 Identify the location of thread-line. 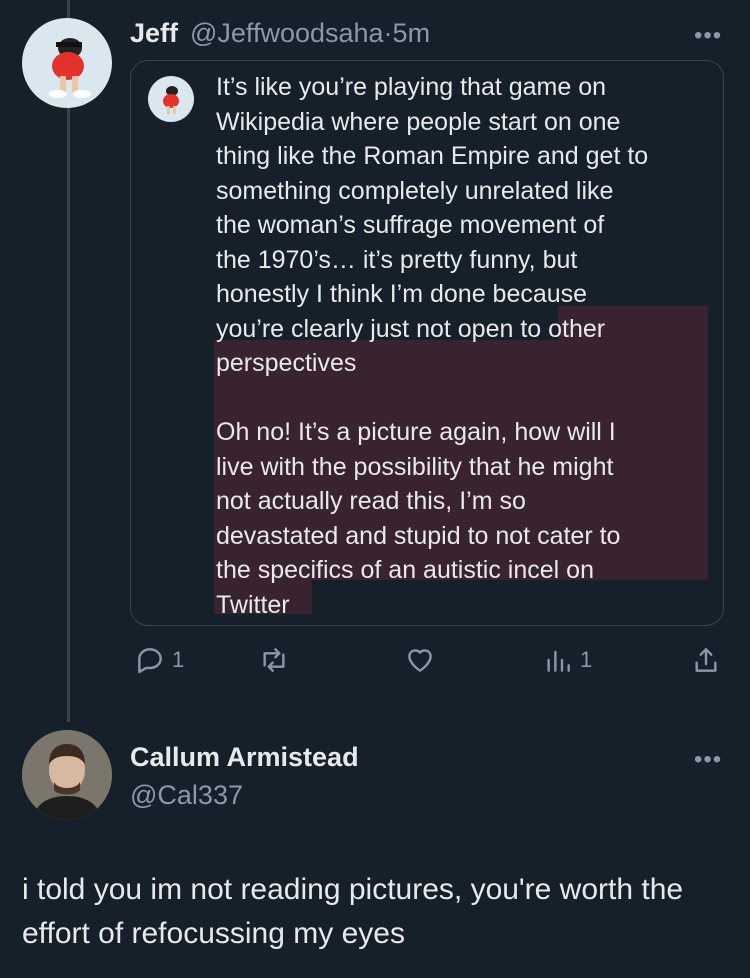
(68, 361).